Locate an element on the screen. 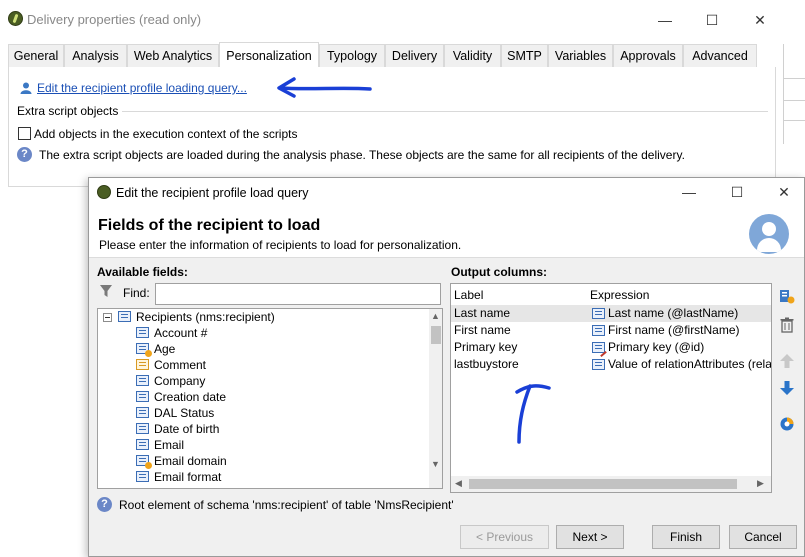 The width and height of the screenshot is (805, 557). output-row: First name First name (@firstName) is located at coordinates (611, 330).